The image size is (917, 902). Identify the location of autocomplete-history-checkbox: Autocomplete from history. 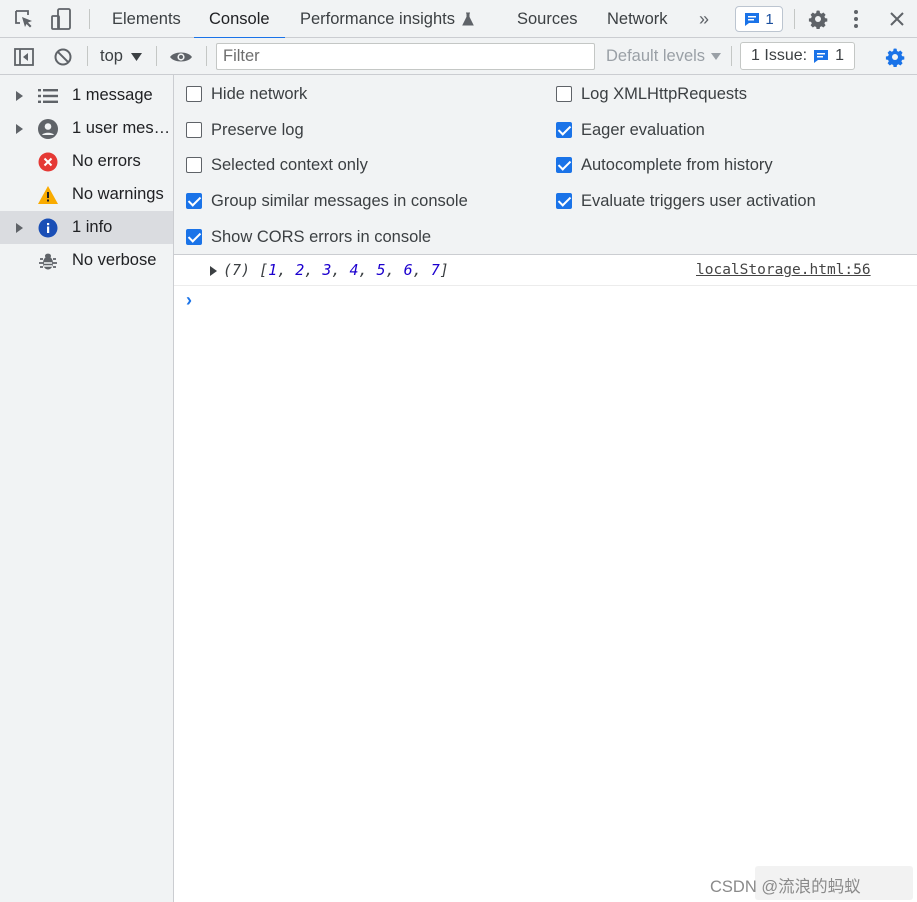
(664, 165).